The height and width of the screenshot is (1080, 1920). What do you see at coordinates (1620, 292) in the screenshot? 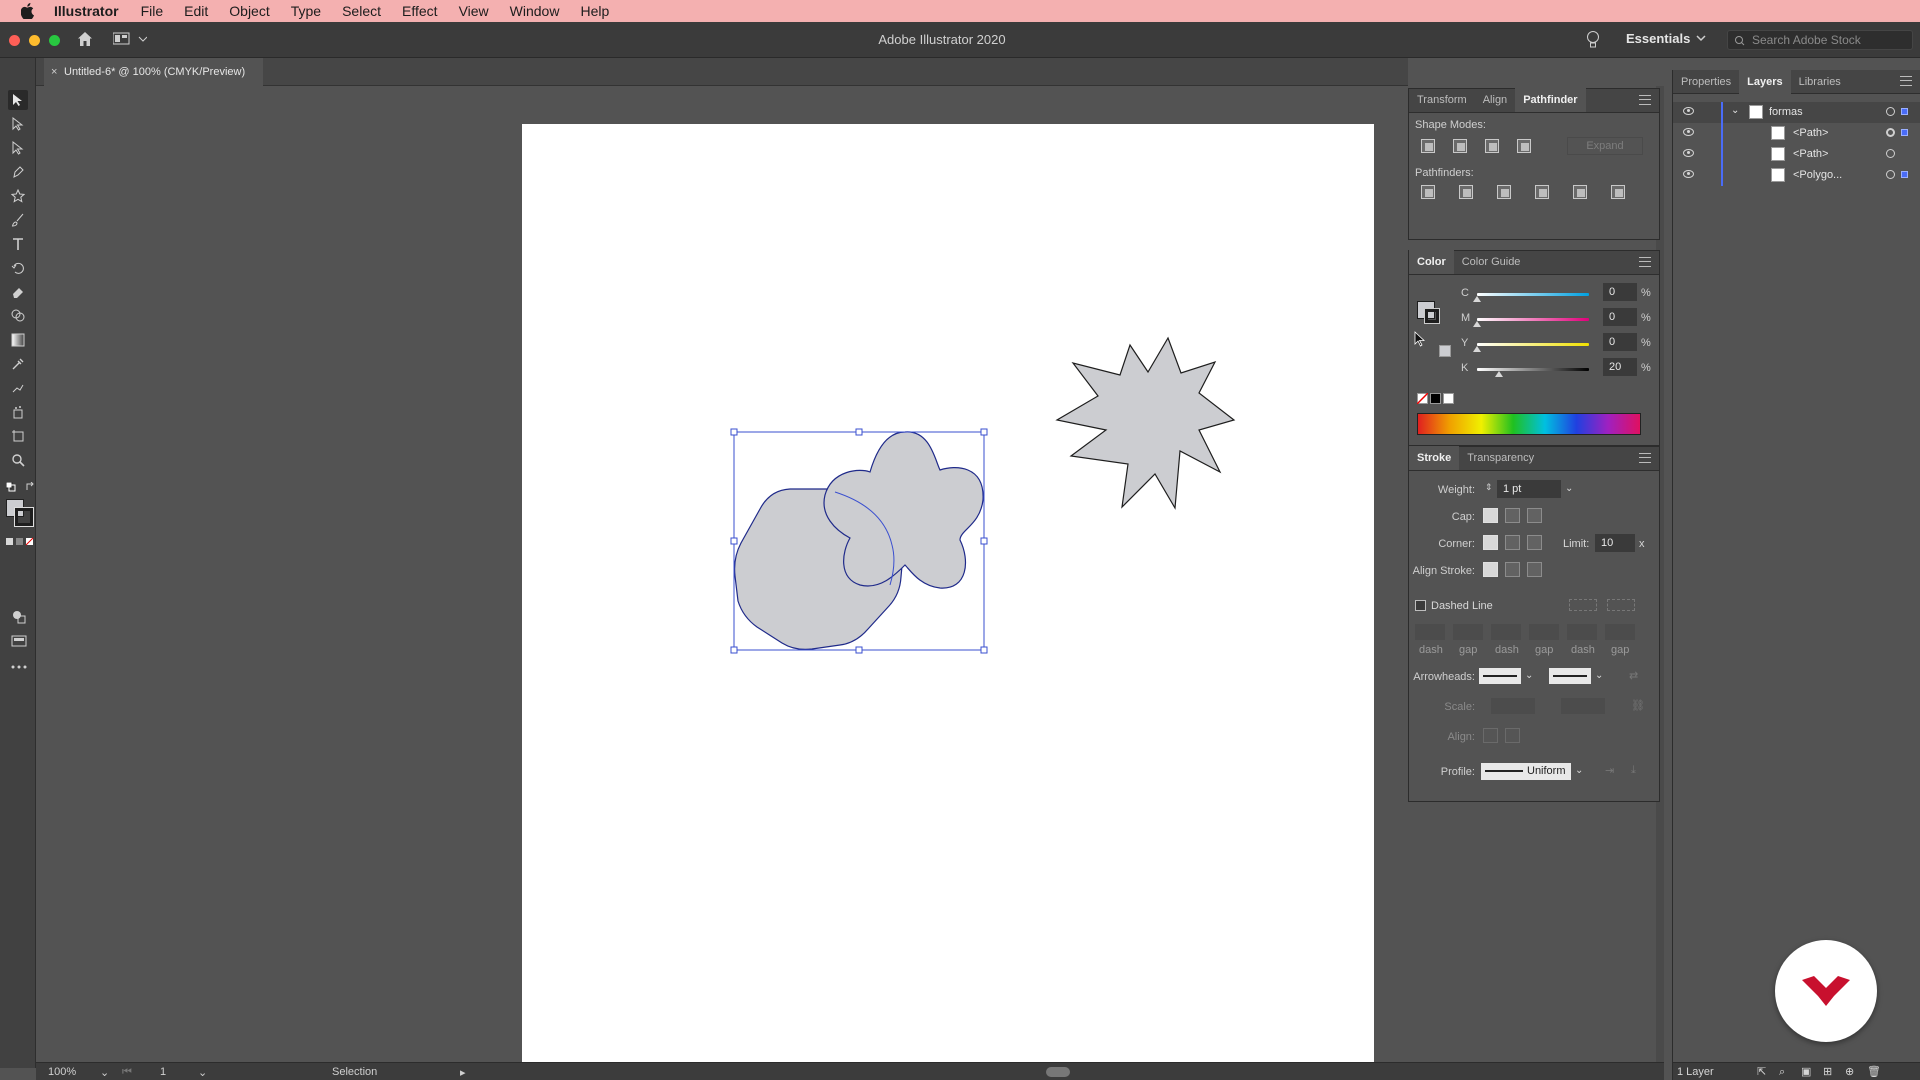
I see `cyan-value: 0` at bounding box center [1620, 292].